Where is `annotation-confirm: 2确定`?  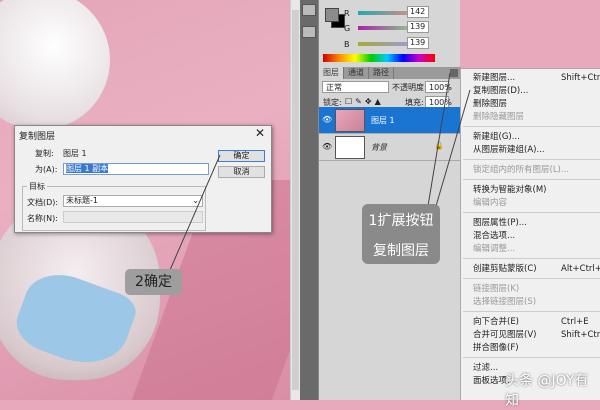 annotation-confirm: 2确定 is located at coordinates (153, 282).